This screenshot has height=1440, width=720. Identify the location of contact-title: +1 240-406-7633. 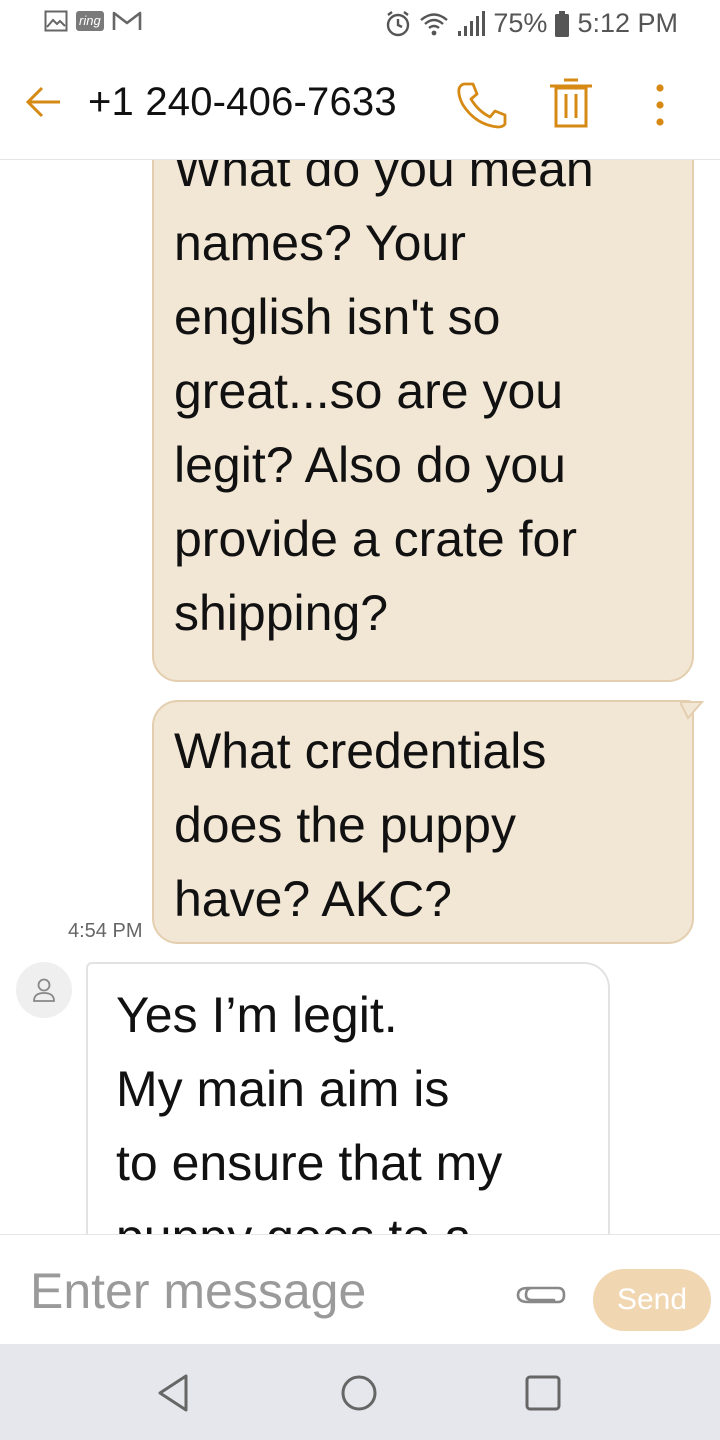
(242, 102).